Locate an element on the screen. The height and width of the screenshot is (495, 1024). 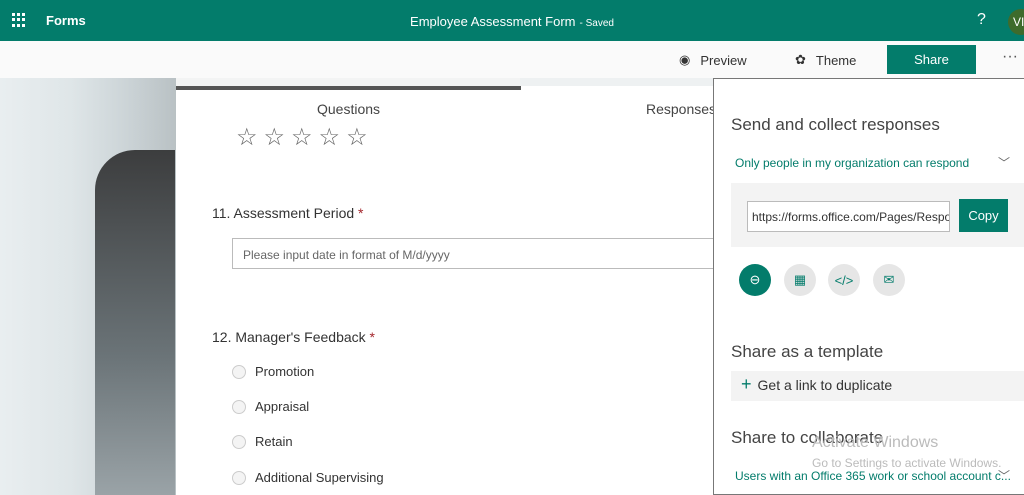
option-promotion: Promotion is located at coordinates (273, 371).